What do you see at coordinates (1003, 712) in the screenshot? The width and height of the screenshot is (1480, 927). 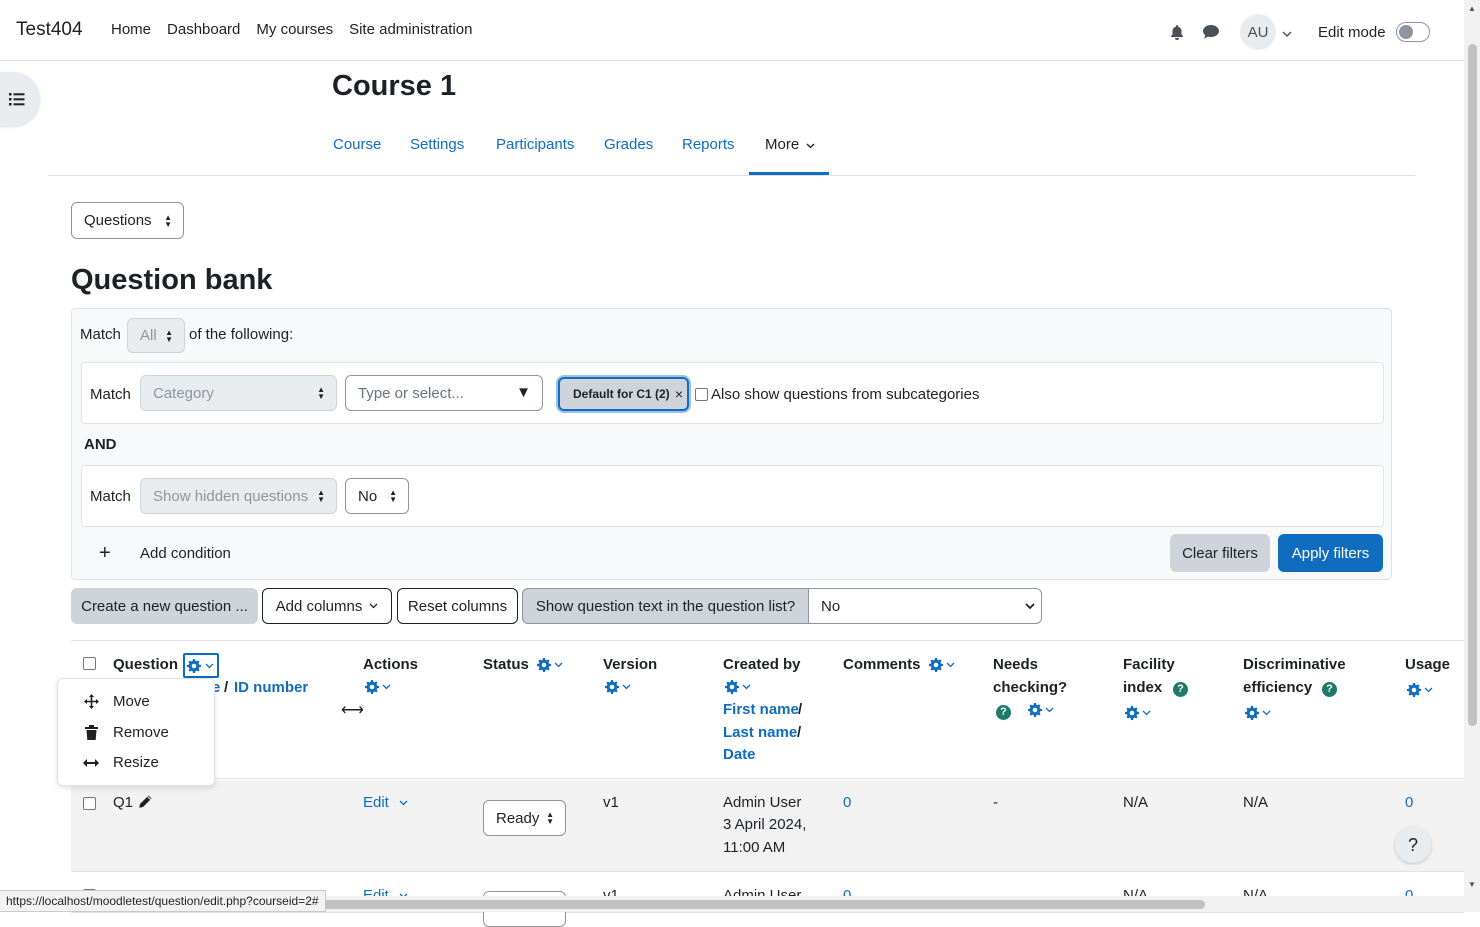 I see `needs-checking-help-icon: ?` at bounding box center [1003, 712].